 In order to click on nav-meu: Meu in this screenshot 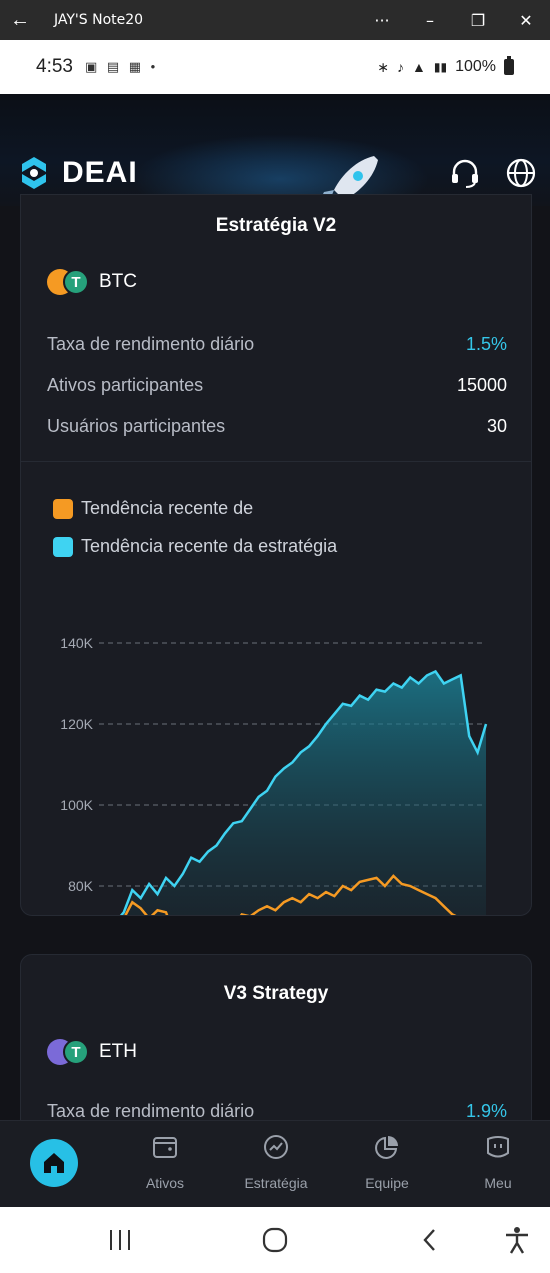, I will do `click(498, 1164)`.